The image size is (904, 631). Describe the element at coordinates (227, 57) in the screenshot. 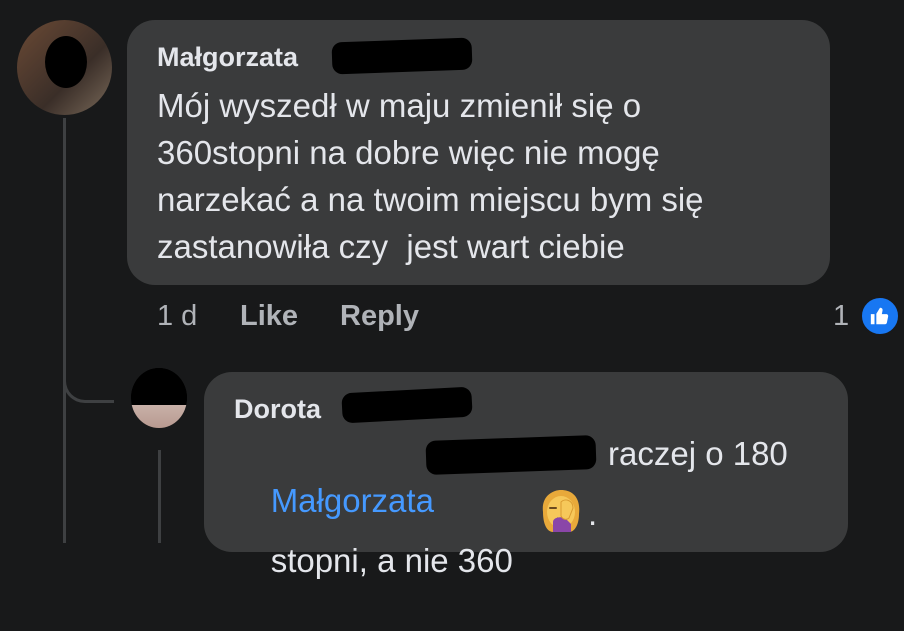

I see `comment-author: Małgorzata` at that location.